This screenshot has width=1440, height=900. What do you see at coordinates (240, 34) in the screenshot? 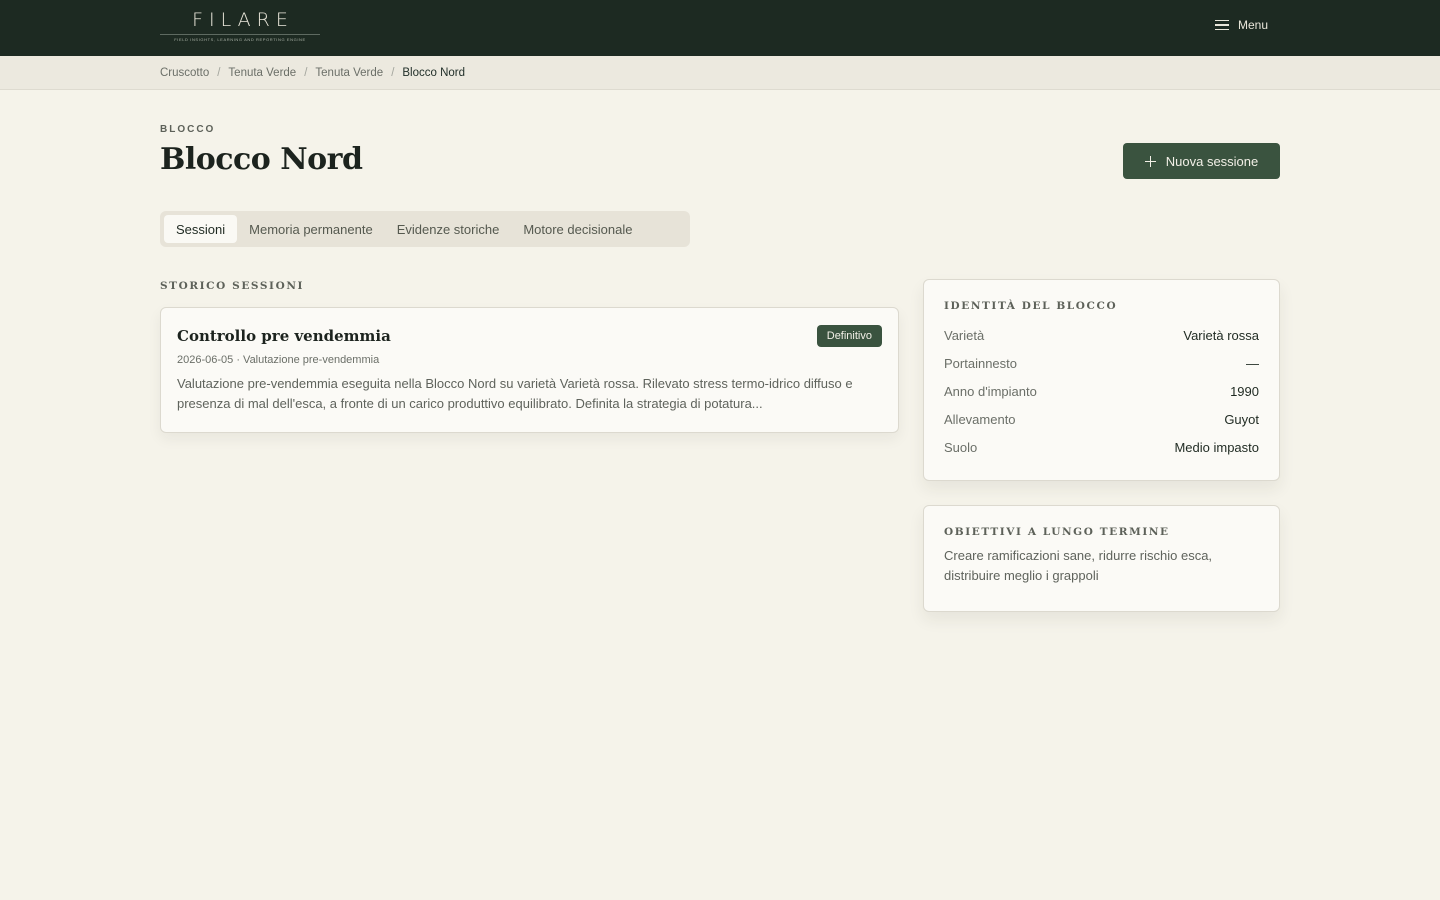
I see `logo-divider` at bounding box center [240, 34].